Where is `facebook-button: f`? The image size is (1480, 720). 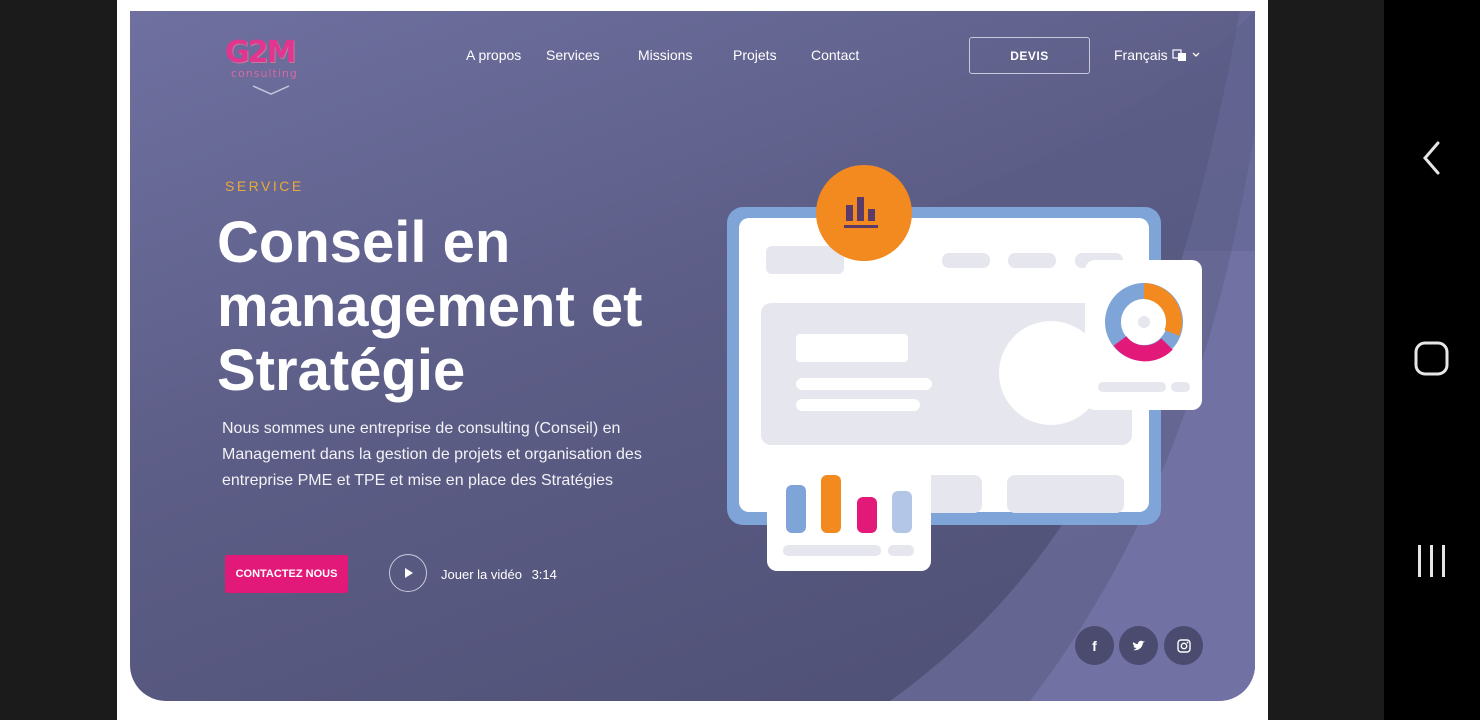
facebook-button: f is located at coordinates (1094, 645).